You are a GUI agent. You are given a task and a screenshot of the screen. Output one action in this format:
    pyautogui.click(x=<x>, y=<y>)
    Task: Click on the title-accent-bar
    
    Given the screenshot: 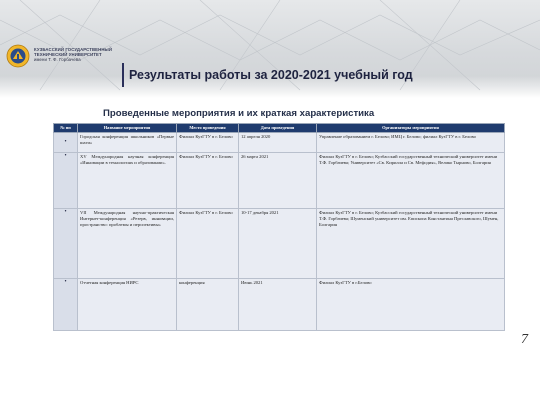 What is the action you would take?
    pyautogui.click(x=123, y=75)
    